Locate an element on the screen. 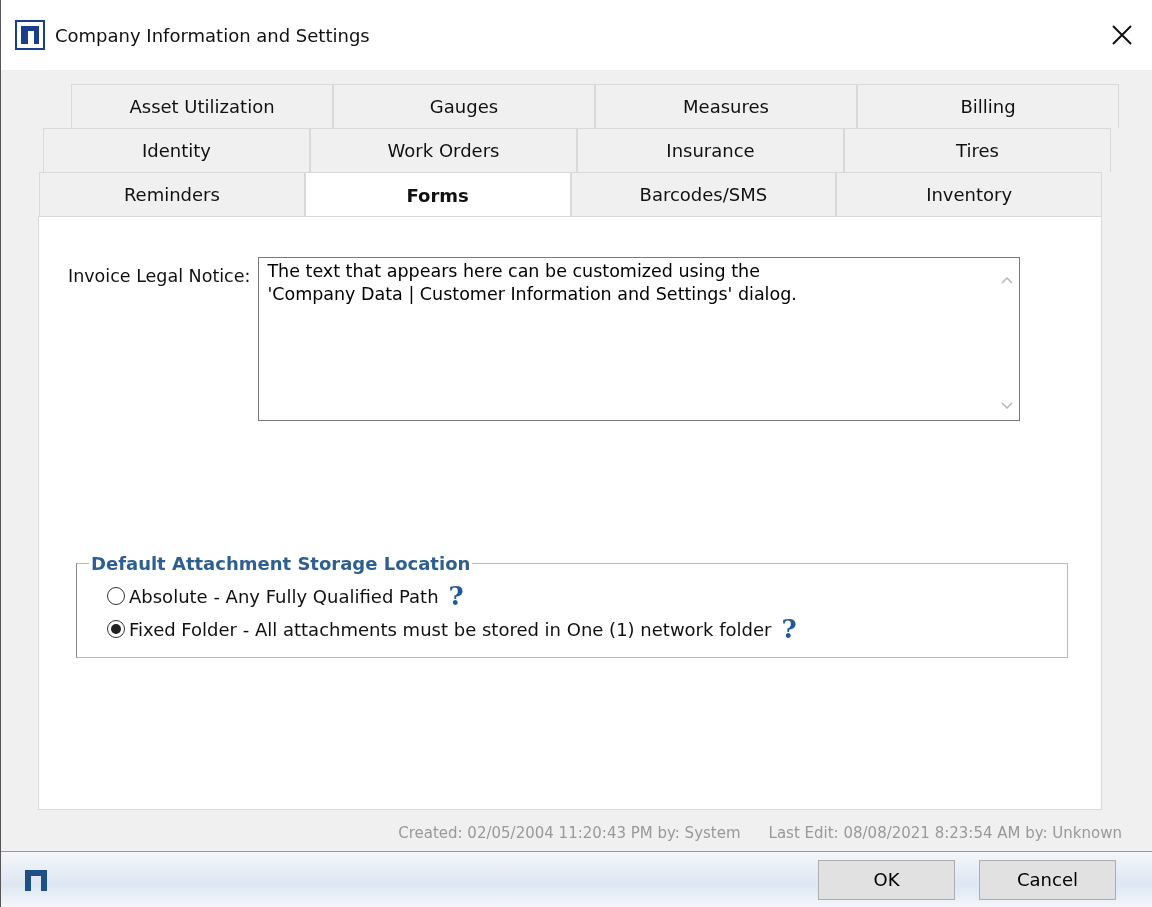 This screenshot has height=907, width=1152. window-title: Company Information and Settings is located at coordinates (213, 35).